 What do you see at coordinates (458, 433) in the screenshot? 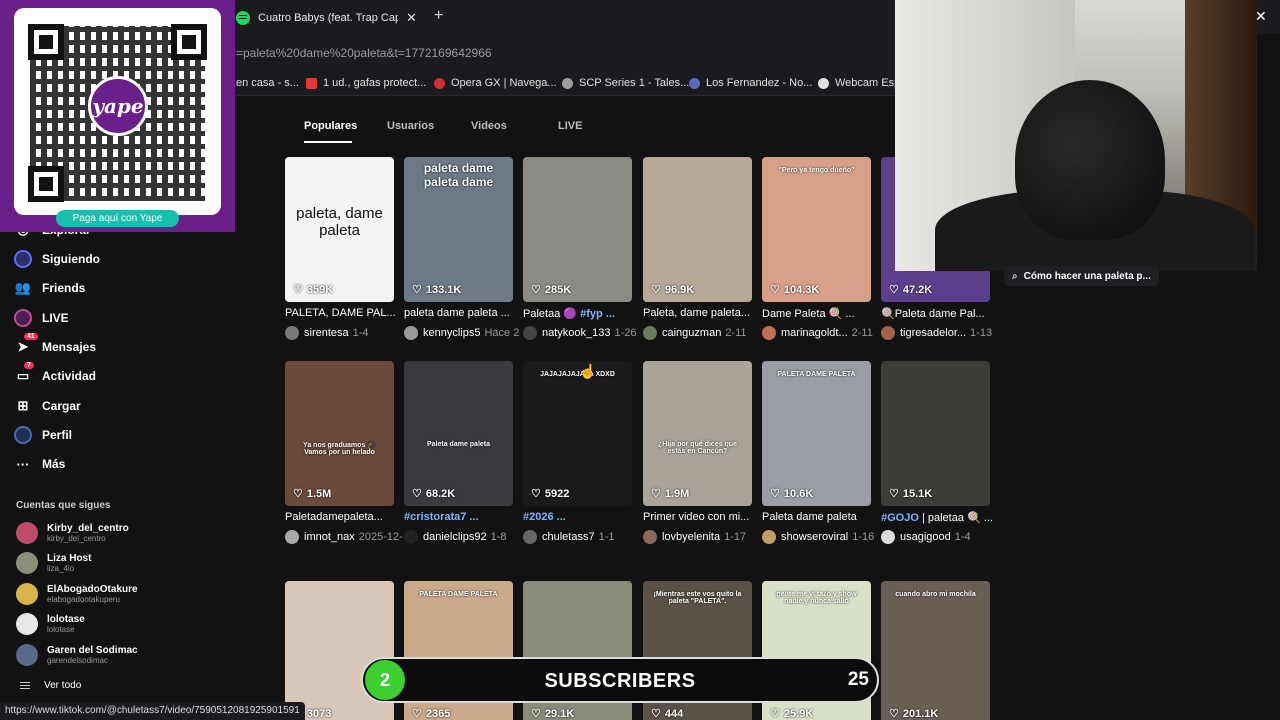
I see `video-thumbnail: Paleta dame paleta ♡ 68.2K` at bounding box center [458, 433].